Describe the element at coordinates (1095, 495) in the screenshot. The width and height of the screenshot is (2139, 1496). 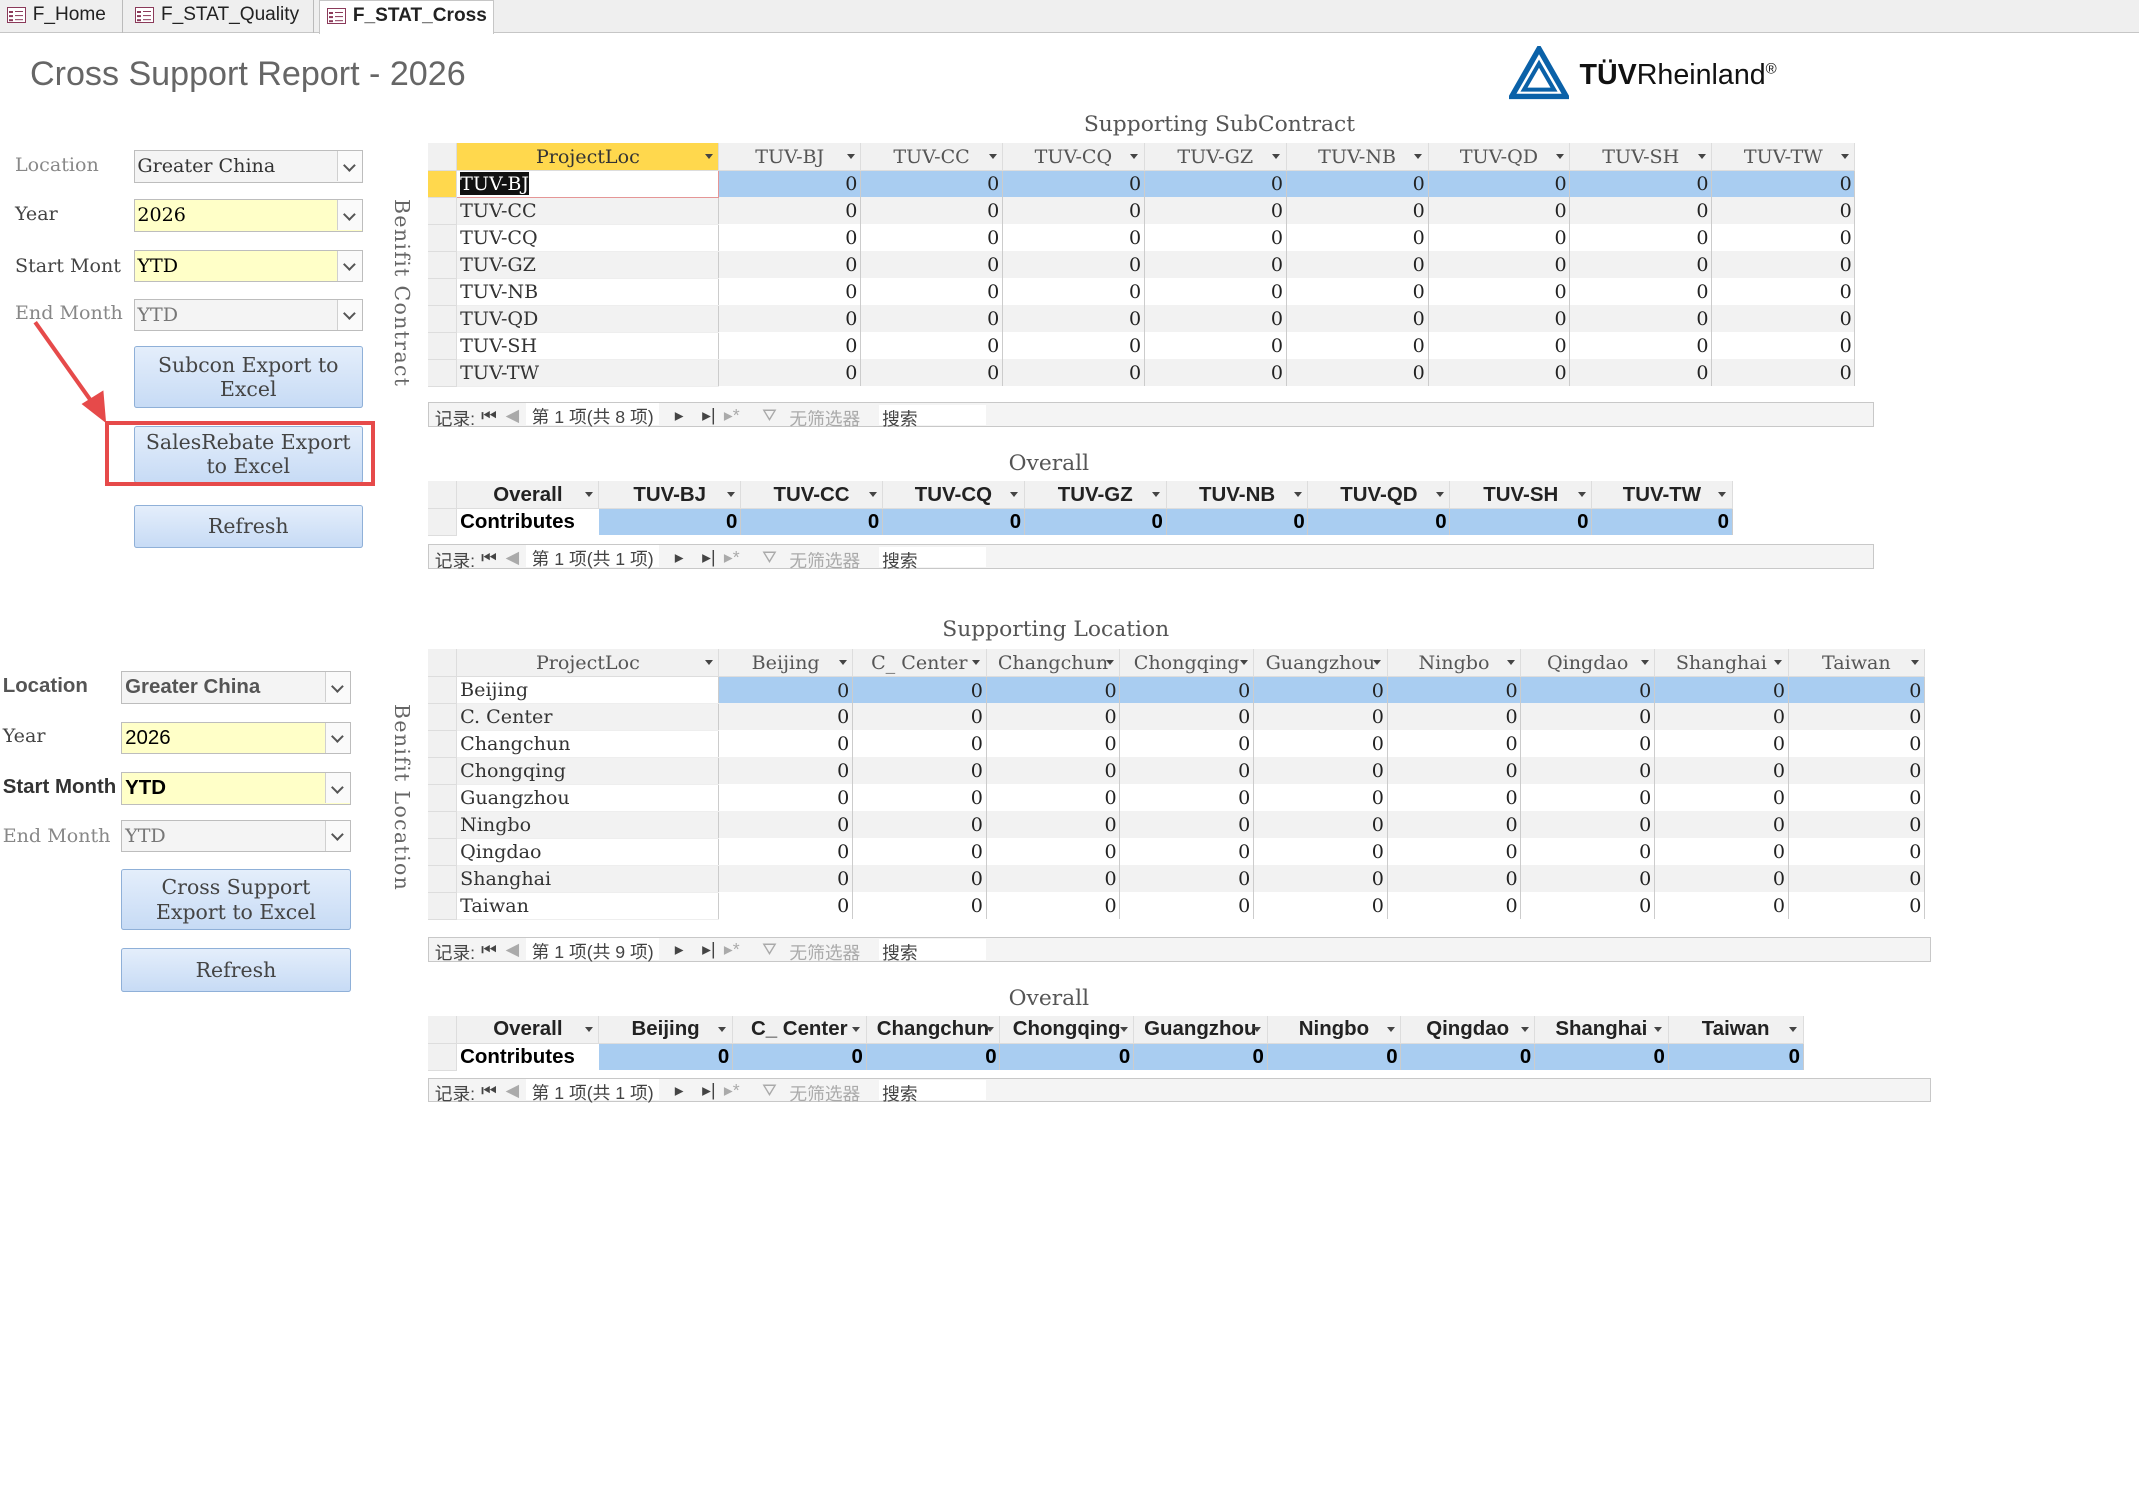
I see `column-header: TUV-GZ` at that location.